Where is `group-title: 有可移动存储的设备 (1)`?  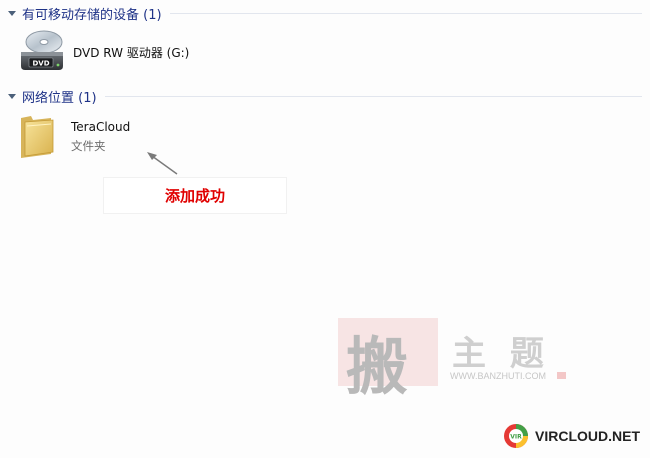
group-title: 有可移动存储的设备 (1) is located at coordinates (92, 15).